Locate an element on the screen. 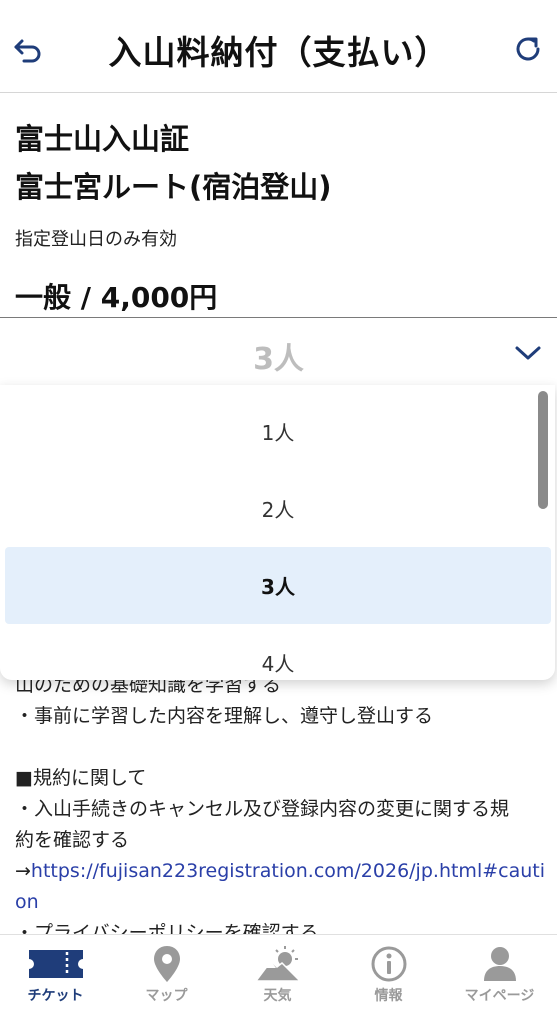 The height and width of the screenshot is (1024, 557). terms-heading: ■規約に関して is located at coordinates (81, 778).